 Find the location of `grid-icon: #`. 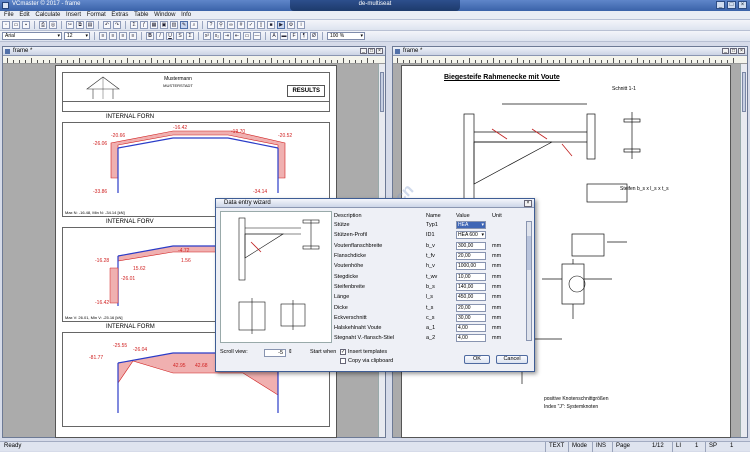

grid-icon: # is located at coordinates (241, 25).